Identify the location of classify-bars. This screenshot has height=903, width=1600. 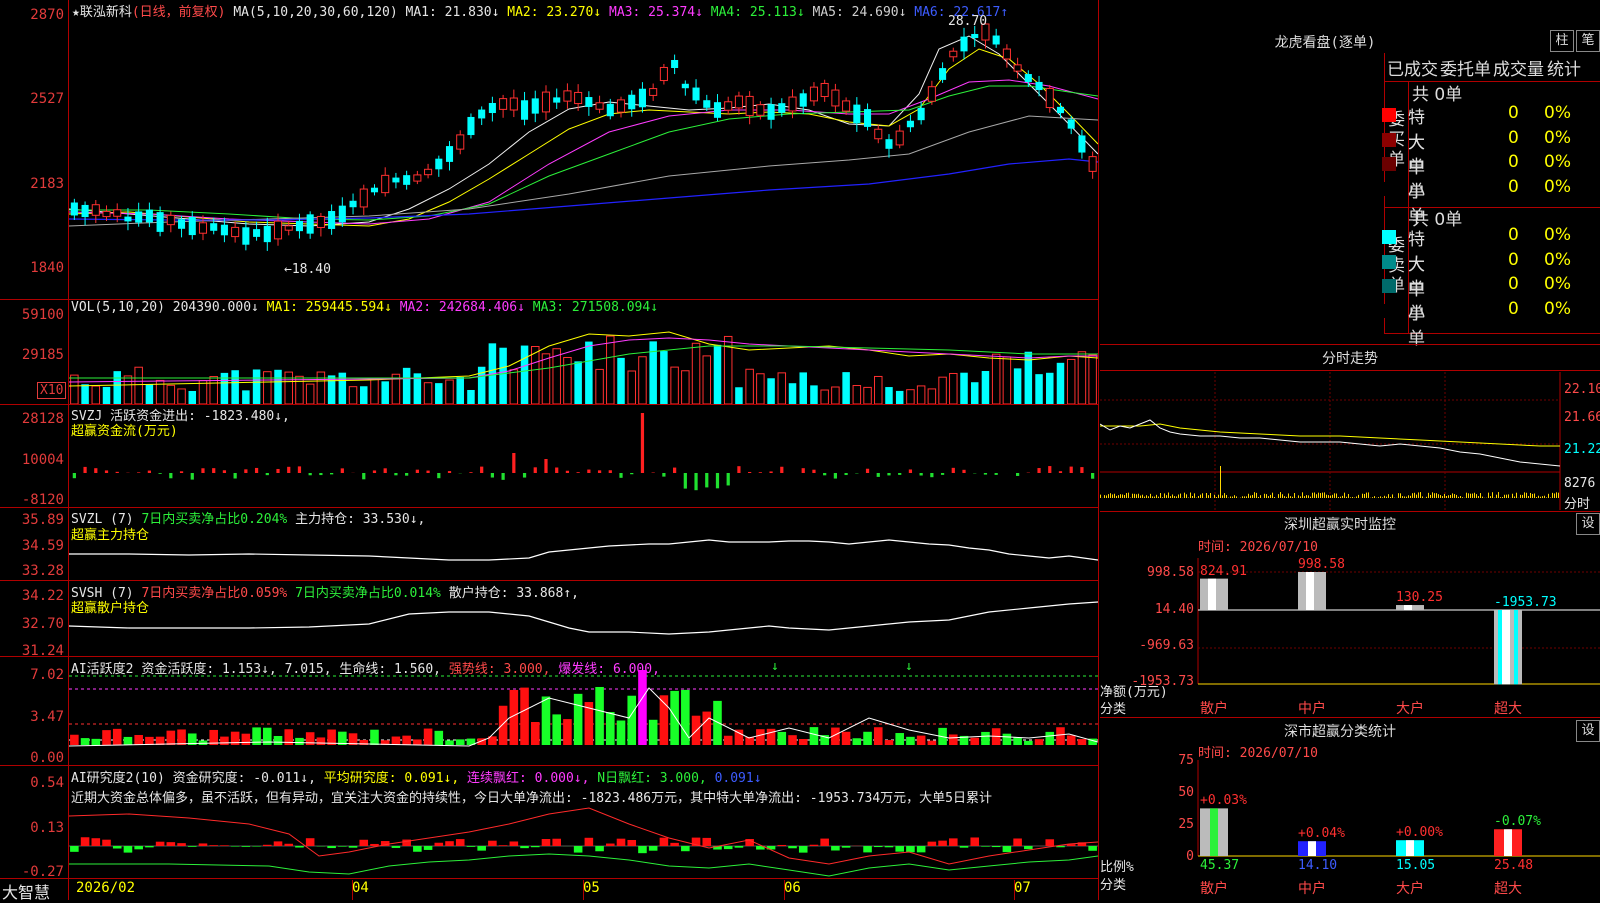
(1361, 832).